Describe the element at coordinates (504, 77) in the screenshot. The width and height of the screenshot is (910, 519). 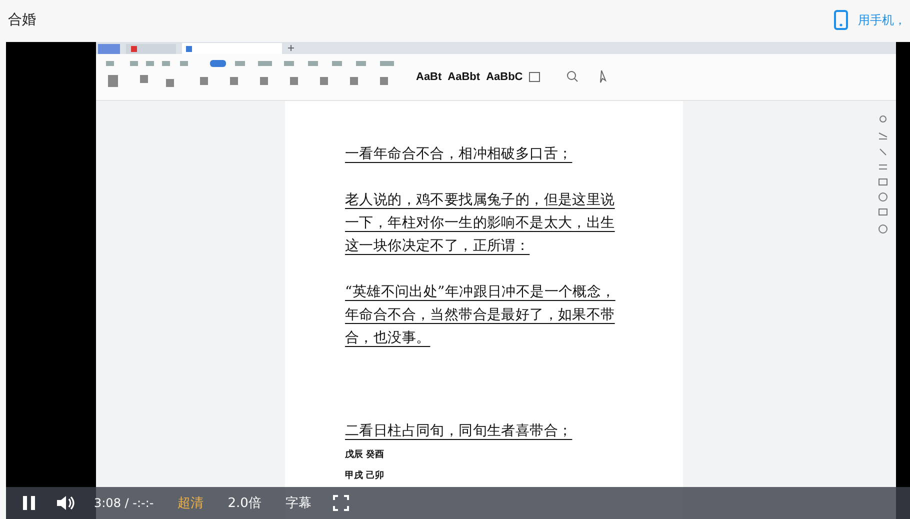
I see `style-preview: AaBbC` at that location.